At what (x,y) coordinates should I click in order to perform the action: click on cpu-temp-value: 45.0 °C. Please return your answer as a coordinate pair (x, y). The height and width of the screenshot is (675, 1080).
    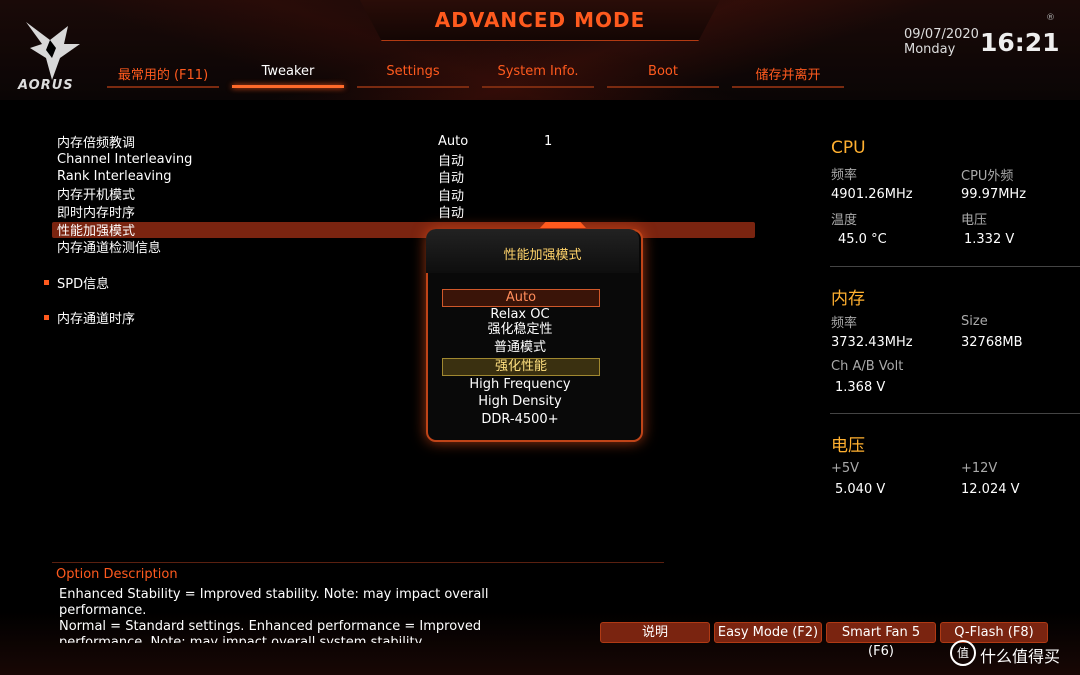
    Looking at the image, I should click on (862, 239).